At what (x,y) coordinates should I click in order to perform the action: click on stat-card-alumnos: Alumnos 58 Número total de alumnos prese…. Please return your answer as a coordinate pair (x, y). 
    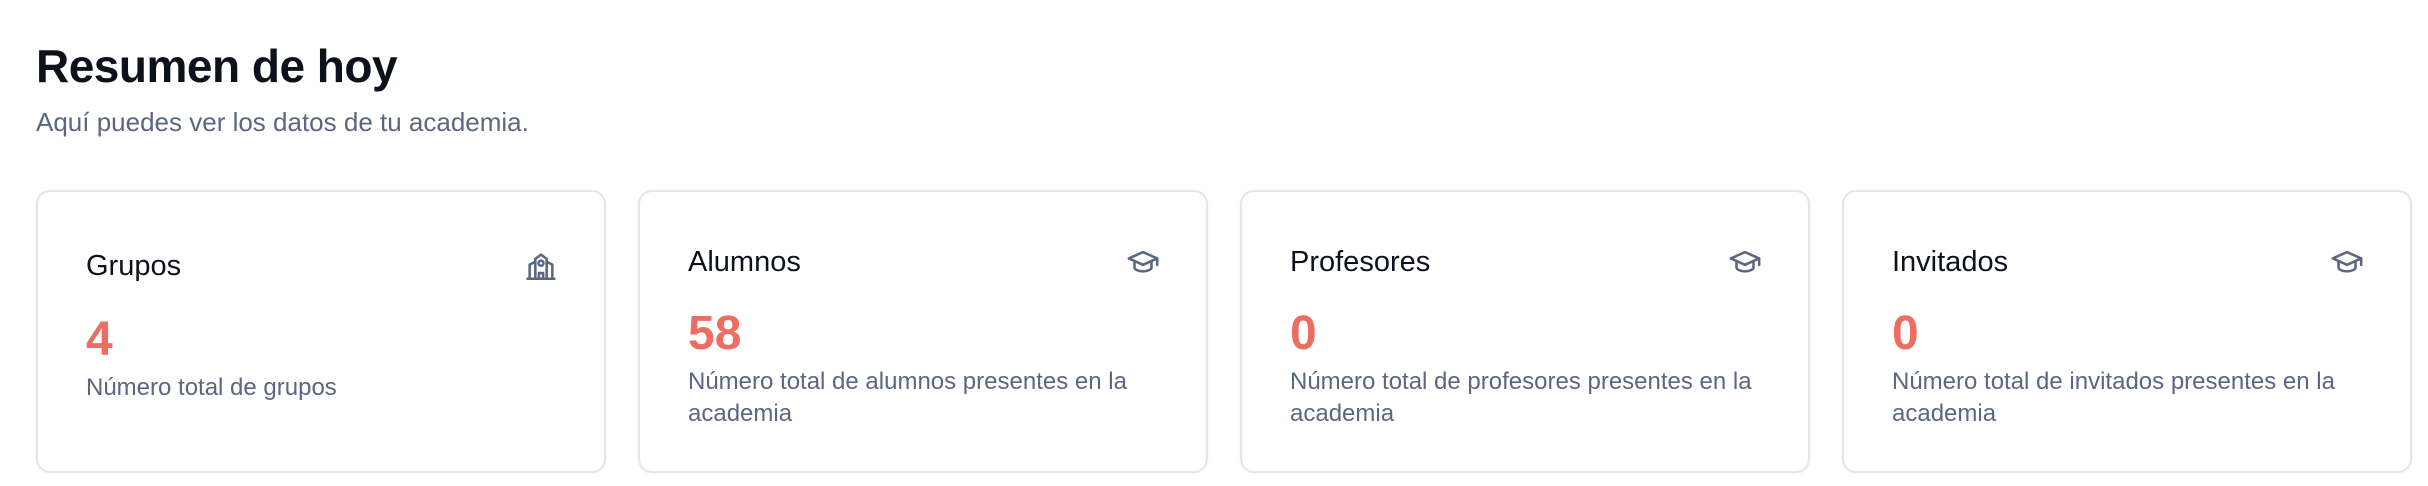
    Looking at the image, I should click on (923, 331).